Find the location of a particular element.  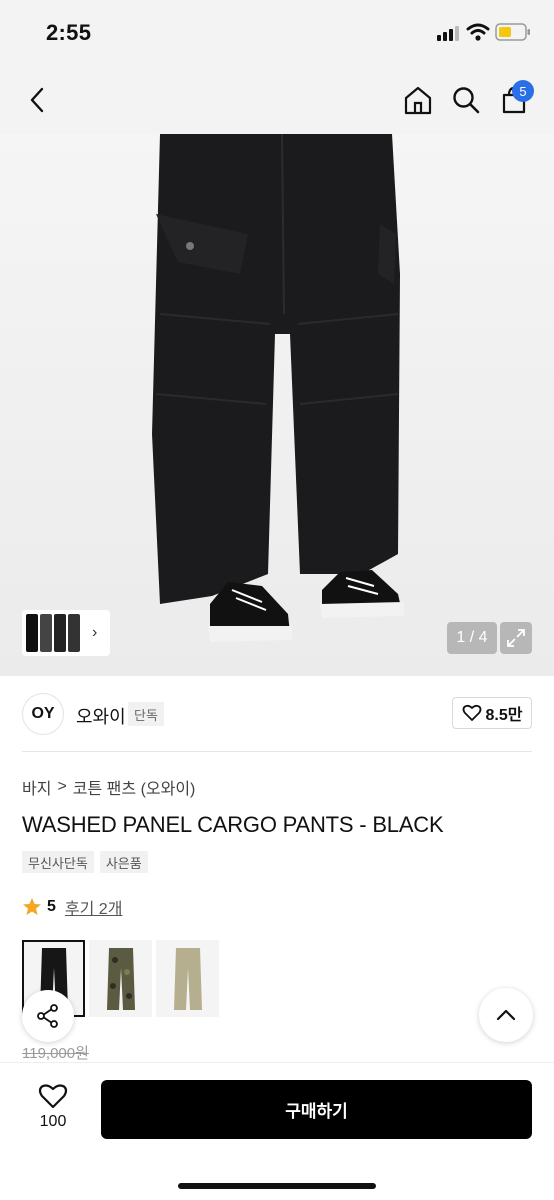

home-icon is located at coordinates (418, 100).